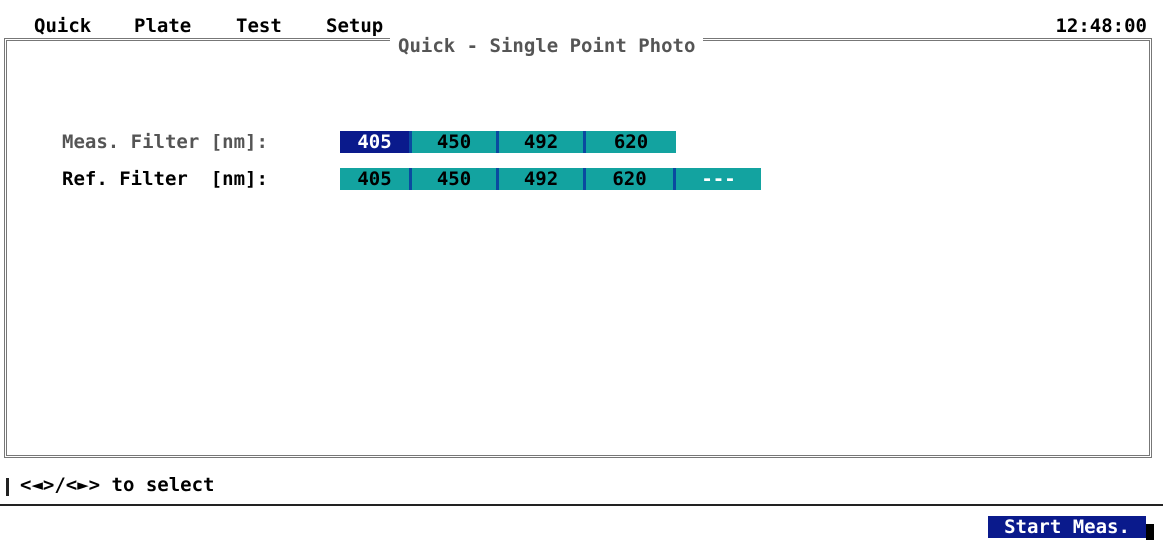  What do you see at coordinates (581, 505) in the screenshot?
I see `status-divider` at bounding box center [581, 505].